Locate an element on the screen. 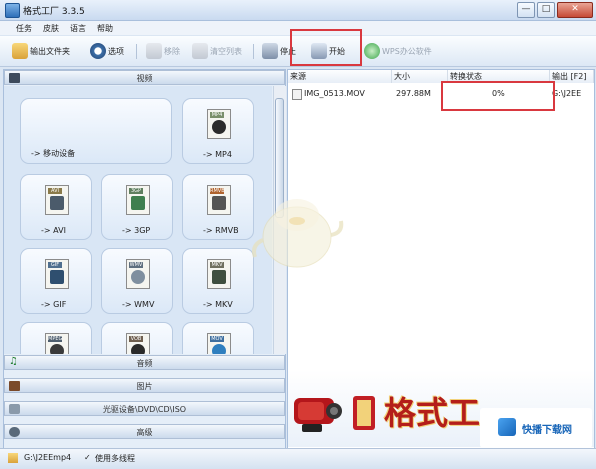 This screenshot has width=596, height=469. wps-button: WPS办公软件 is located at coordinates (398, 51).